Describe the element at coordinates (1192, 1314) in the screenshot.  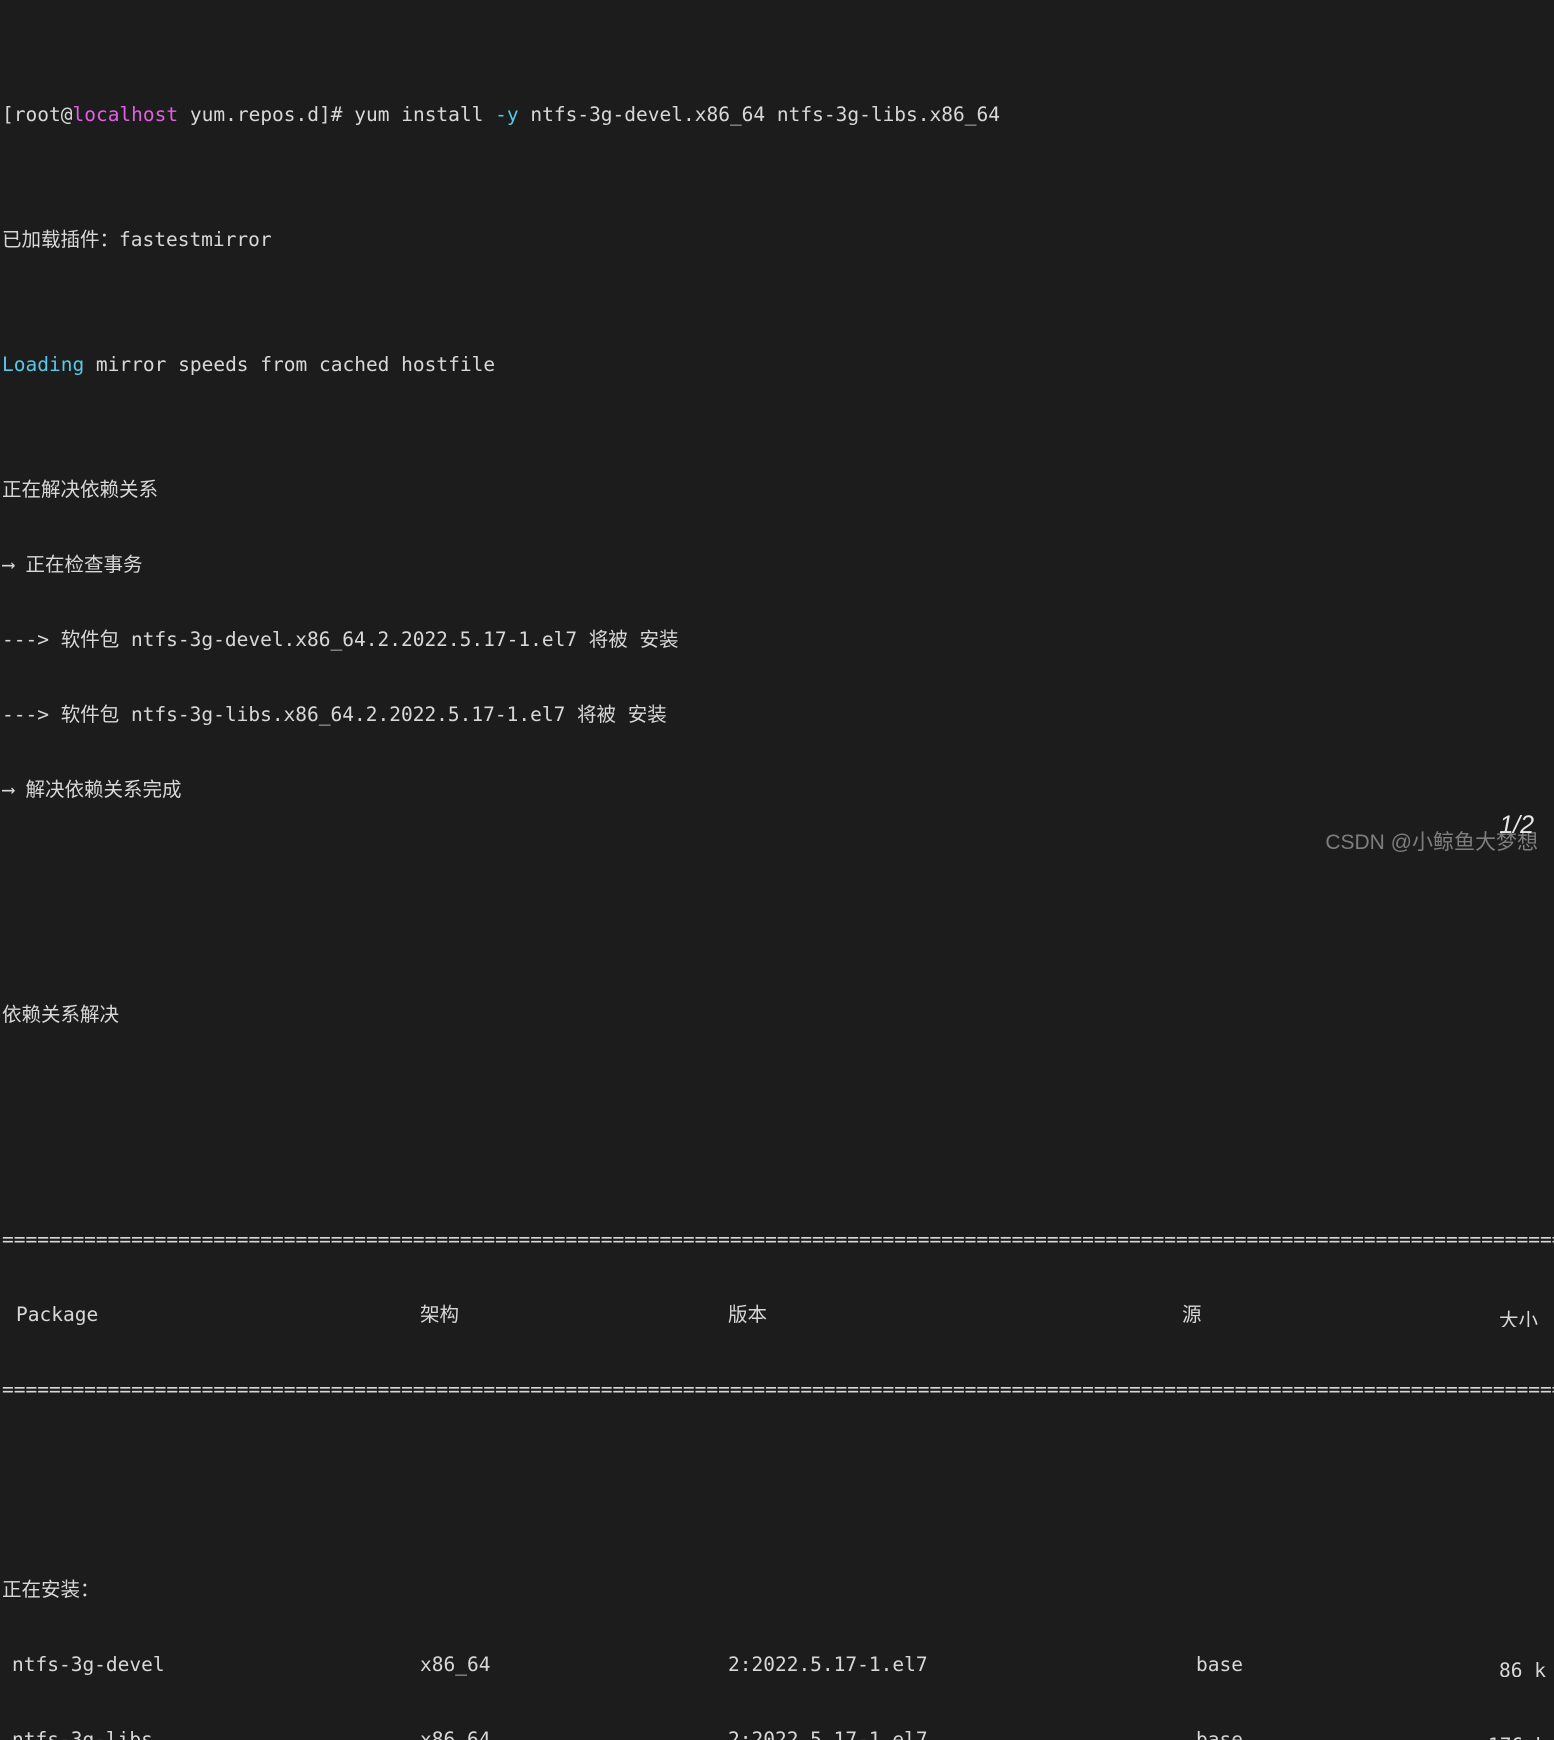
I see `table-header-repo: 源` at that location.